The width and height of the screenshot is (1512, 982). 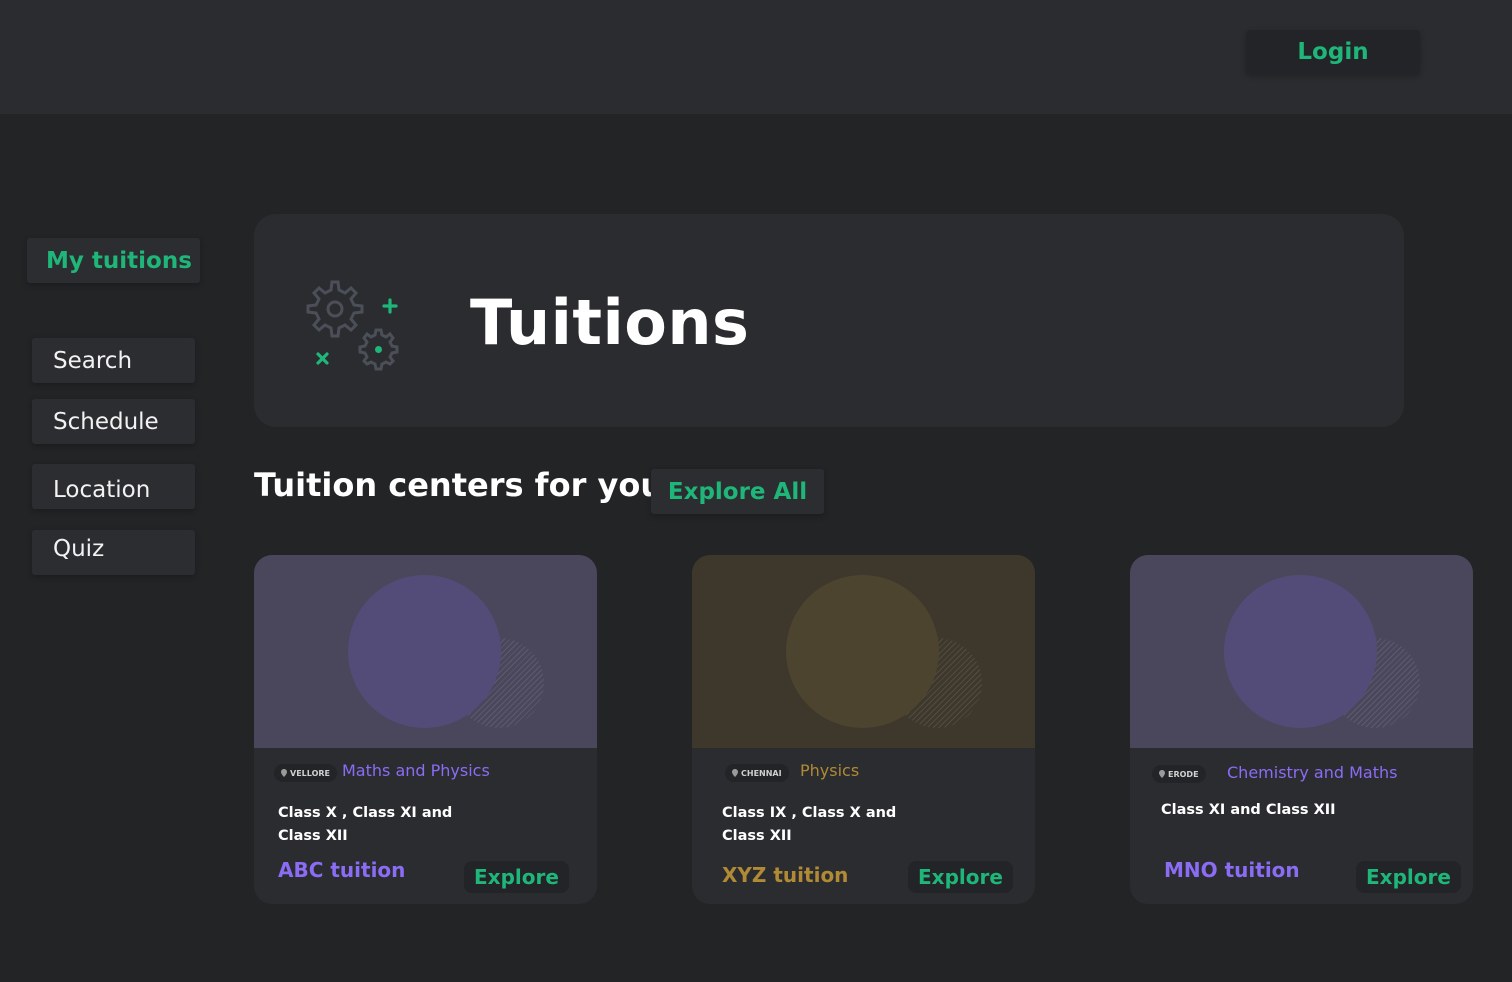 I want to click on subjects-label: Chemistry and Maths, so click(x=1312, y=772).